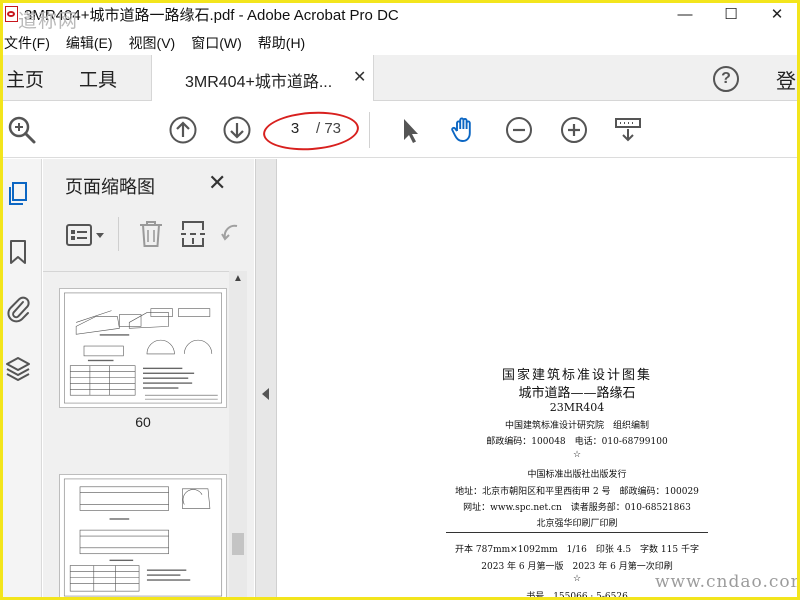  I want to click on sign-in-button: 登, so click(786, 79).